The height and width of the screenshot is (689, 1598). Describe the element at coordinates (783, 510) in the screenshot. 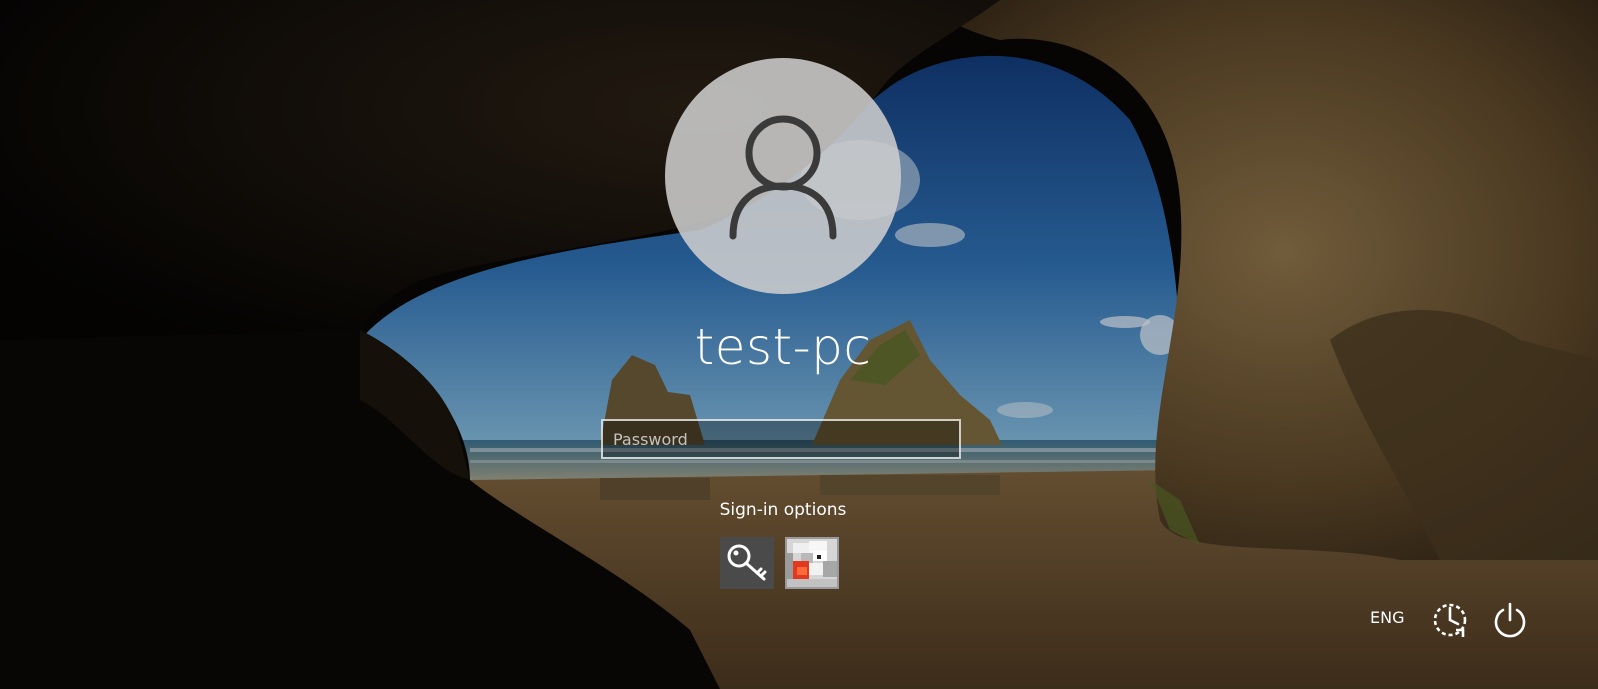

I see `sign-in-options-link: Sign-in options` at that location.